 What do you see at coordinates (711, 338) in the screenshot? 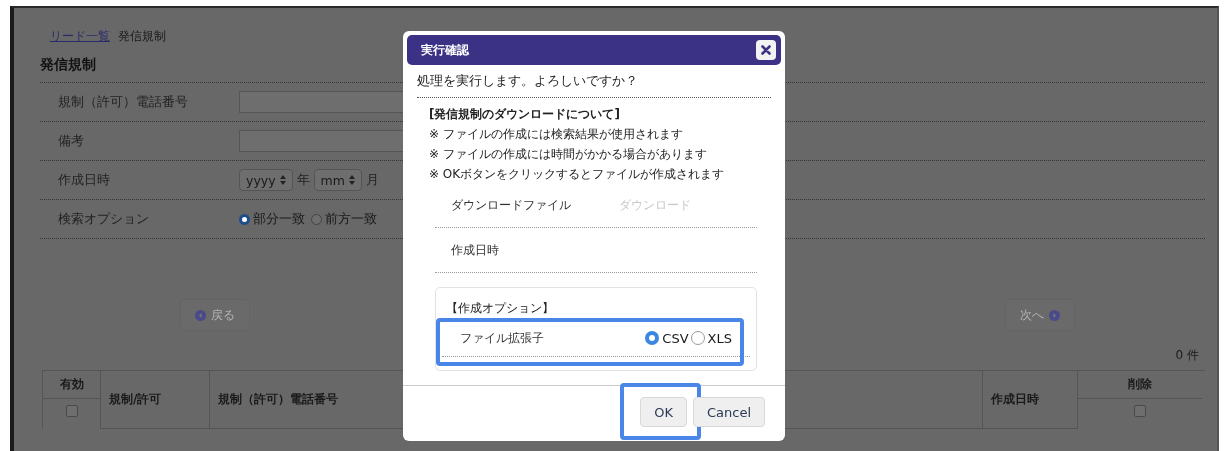
I see `file-type-radio: XLS` at bounding box center [711, 338].